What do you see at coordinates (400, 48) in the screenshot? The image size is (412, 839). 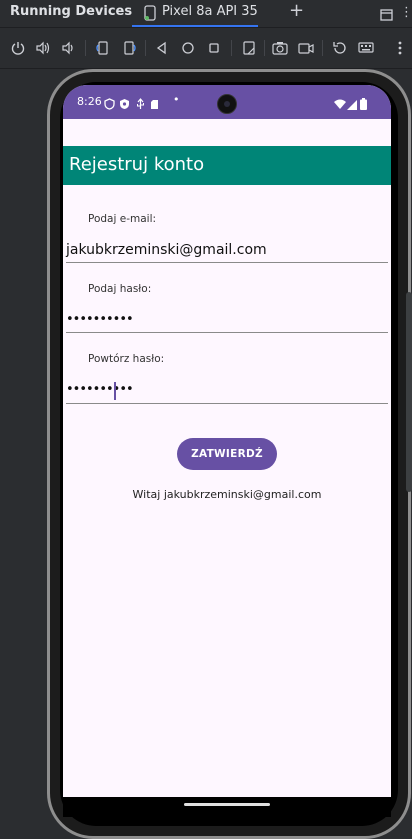 I see `more-icon` at bounding box center [400, 48].